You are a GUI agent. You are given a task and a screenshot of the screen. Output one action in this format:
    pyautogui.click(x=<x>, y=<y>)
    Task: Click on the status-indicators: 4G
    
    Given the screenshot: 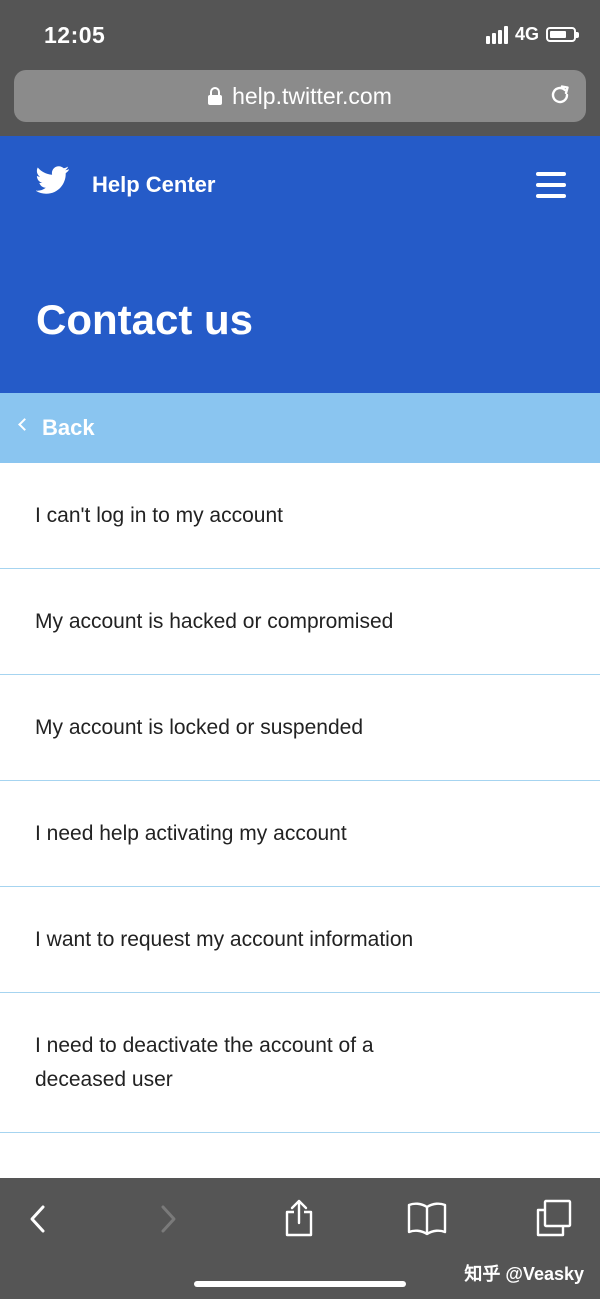 What is the action you would take?
    pyautogui.click(x=532, y=34)
    